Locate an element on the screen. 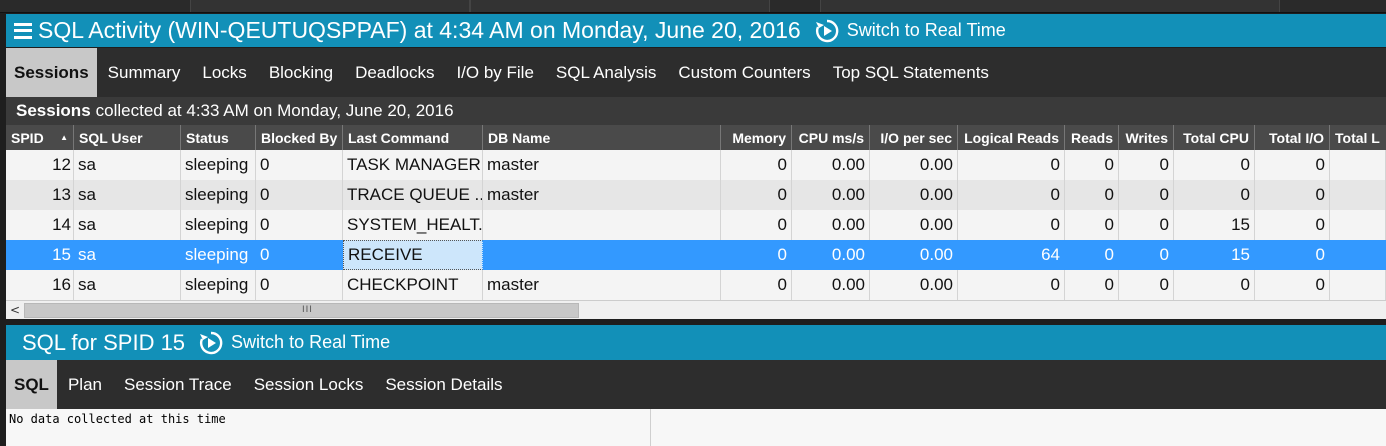 Image resolution: width=1386 pixels, height=446 pixels. sql-switch-realtime-button: Switch to Real Time is located at coordinates (294, 343).